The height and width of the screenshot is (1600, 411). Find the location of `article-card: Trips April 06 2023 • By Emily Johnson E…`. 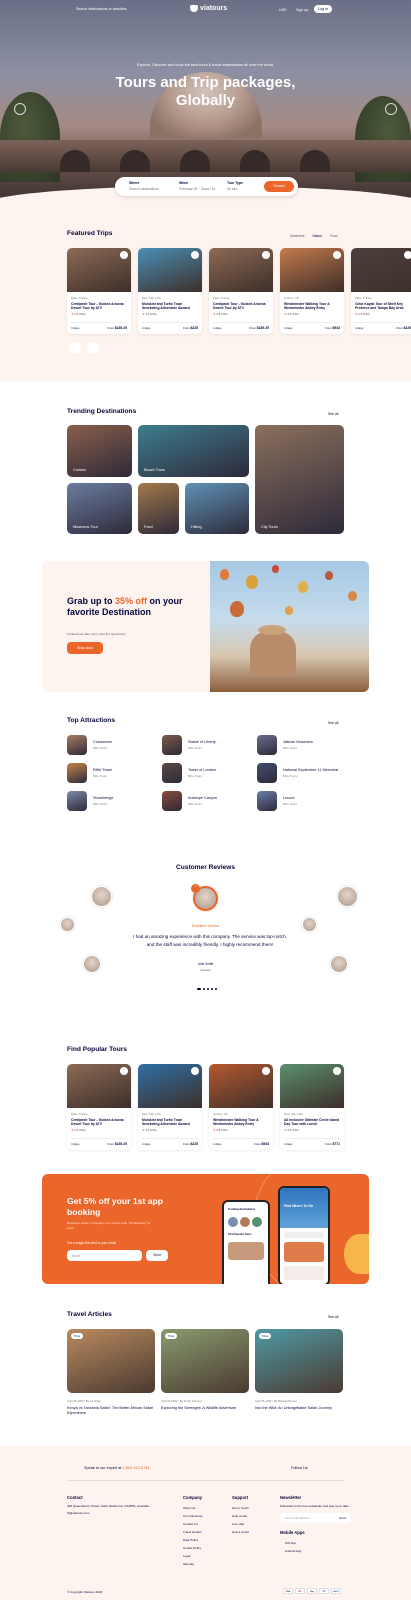

article-card: Trips April 06 2023 • By Emily Johnson E… is located at coordinates (205, 1370).